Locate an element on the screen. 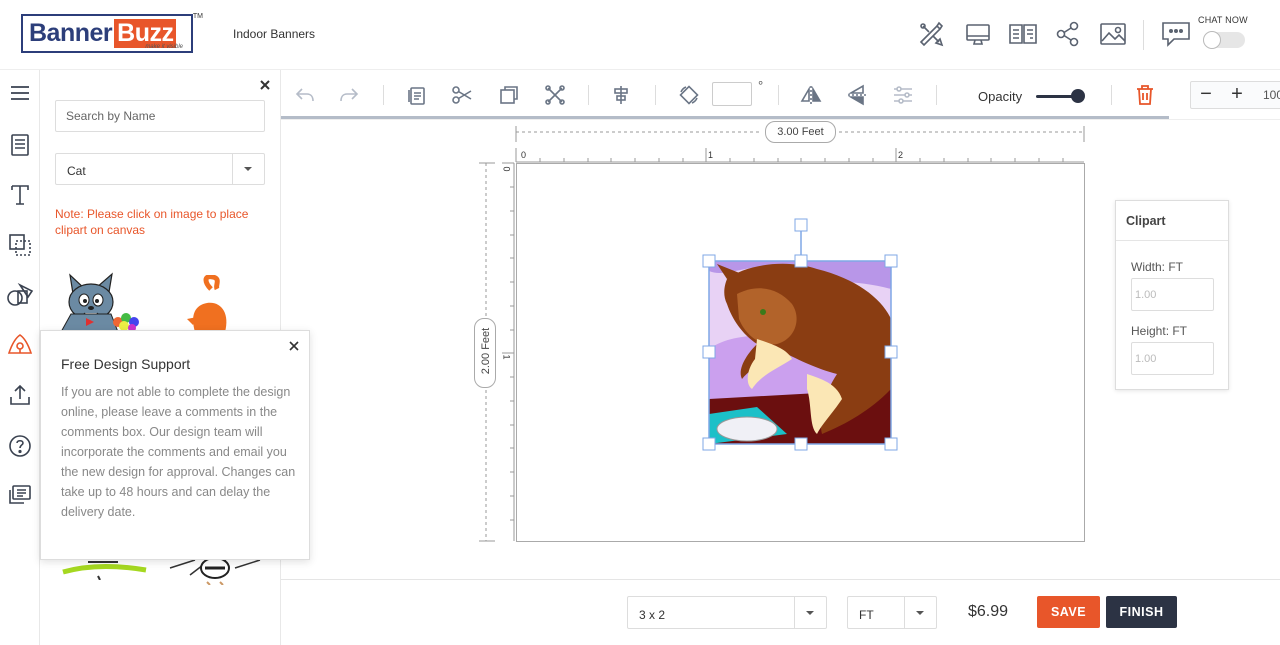 The image size is (1280, 645). design-tools-icon is located at coordinates (931, 34).